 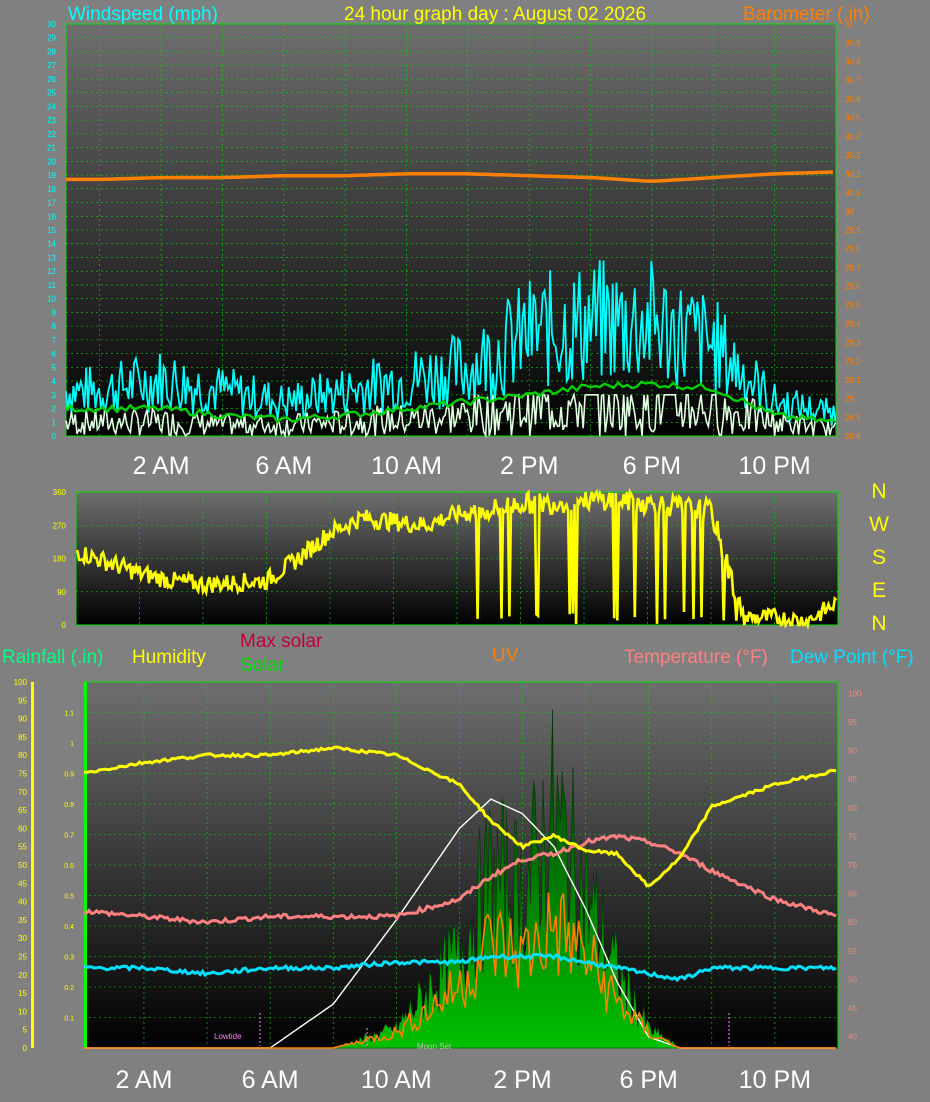 I want to click on windspeed-axis-title: Windspeed (mph), so click(x=143, y=14).